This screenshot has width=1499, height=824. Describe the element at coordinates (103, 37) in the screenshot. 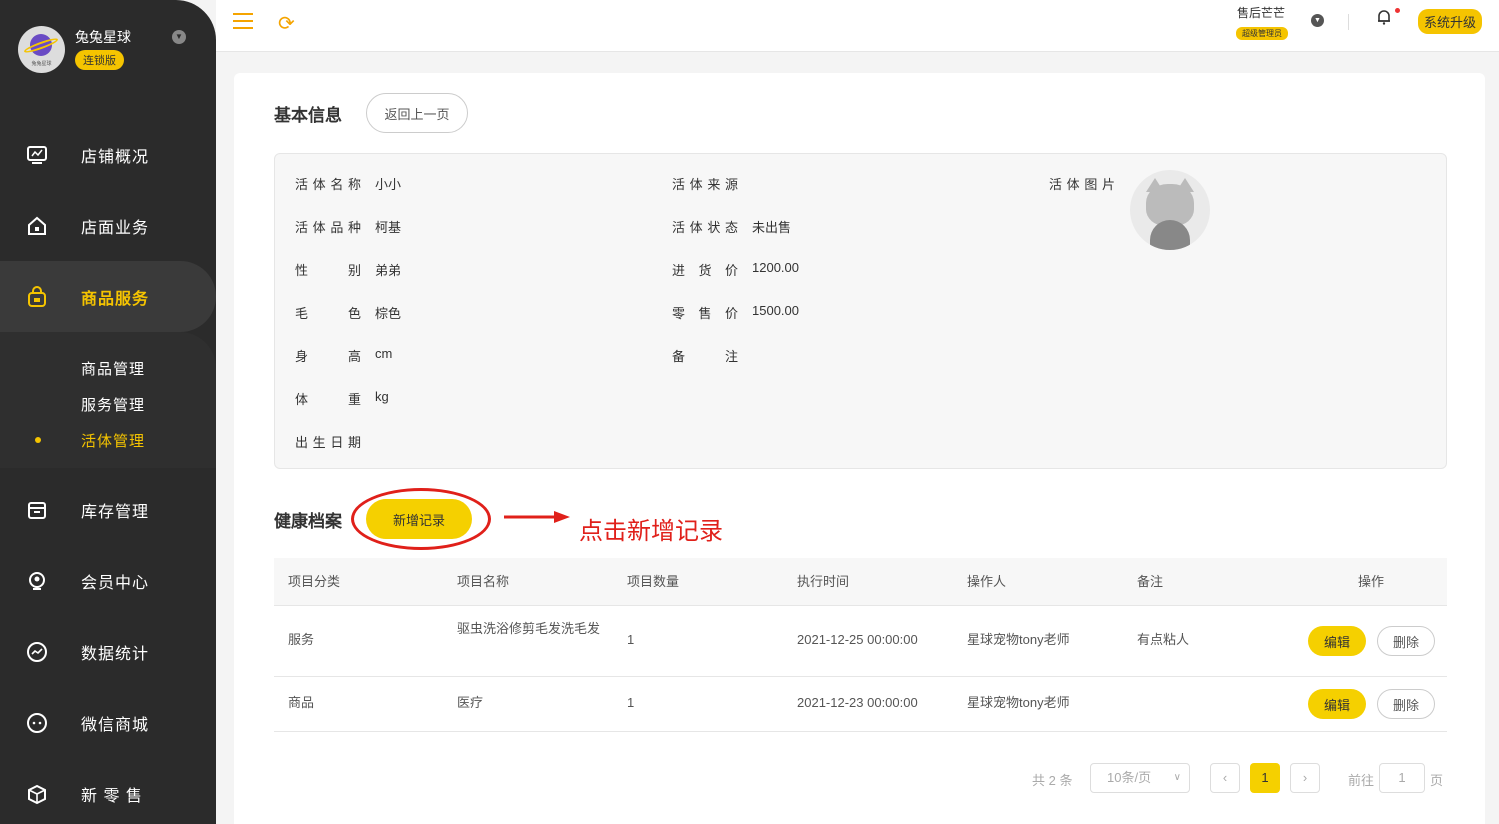

I see `store-name: 兔兔星球` at that location.